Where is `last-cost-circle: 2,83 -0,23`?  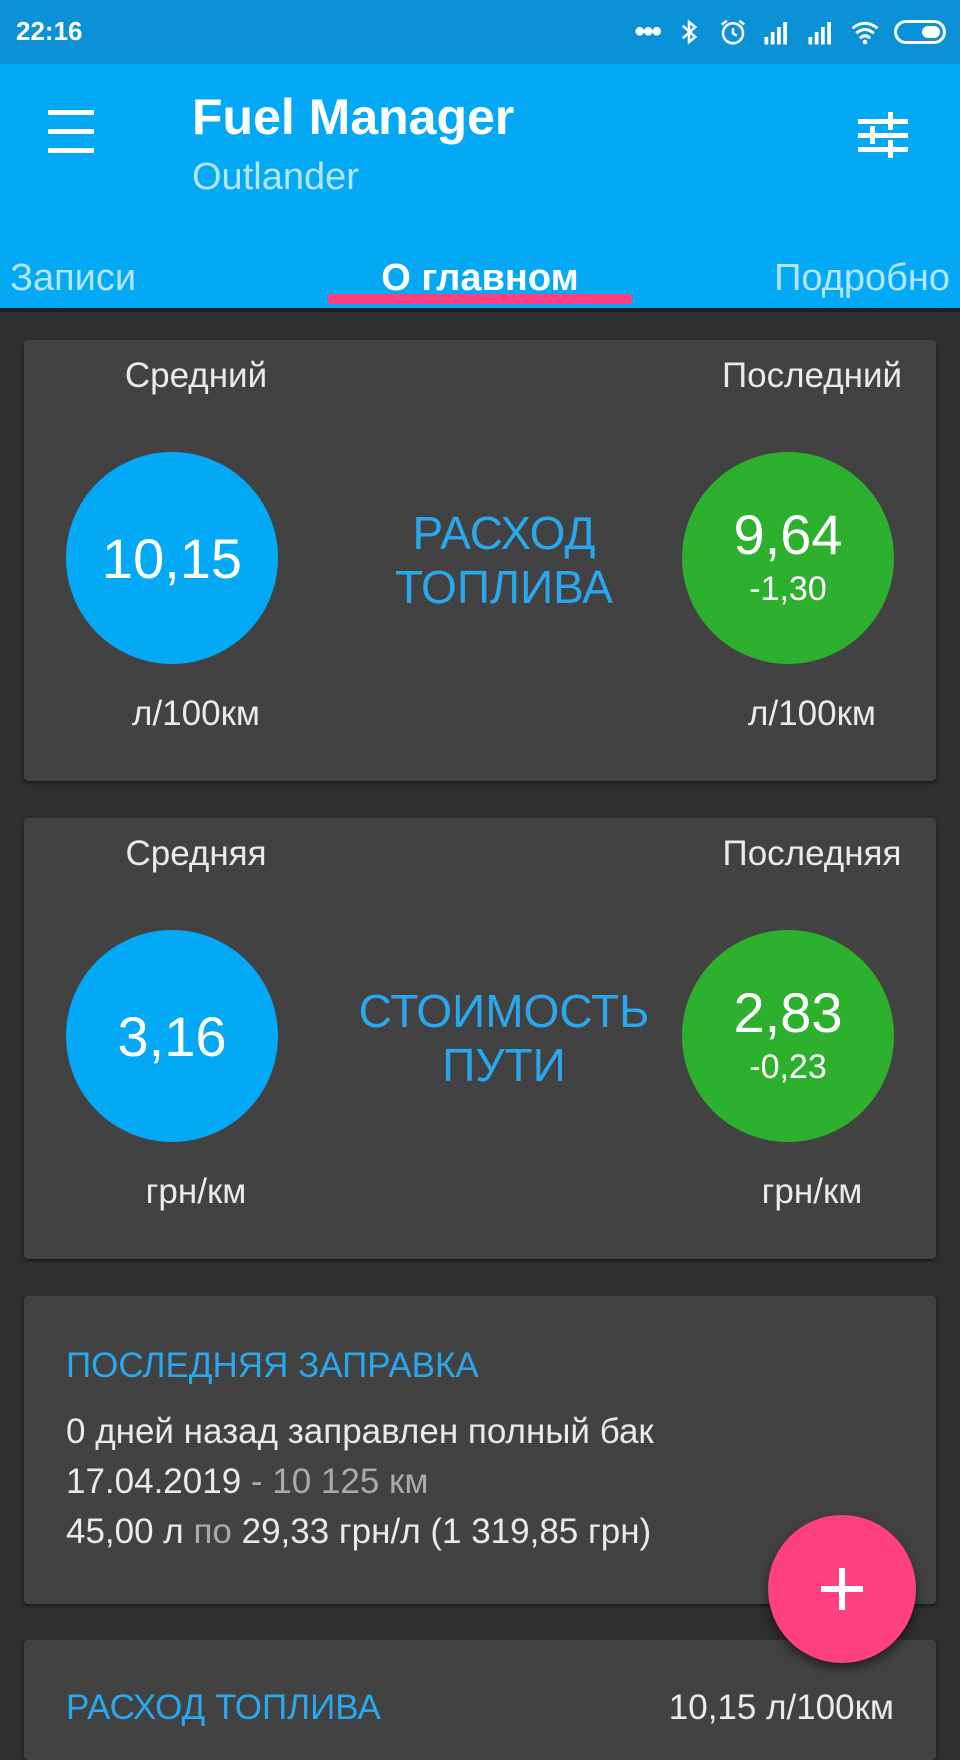
last-cost-circle: 2,83 -0,23 is located at coordinates (788, 1036).